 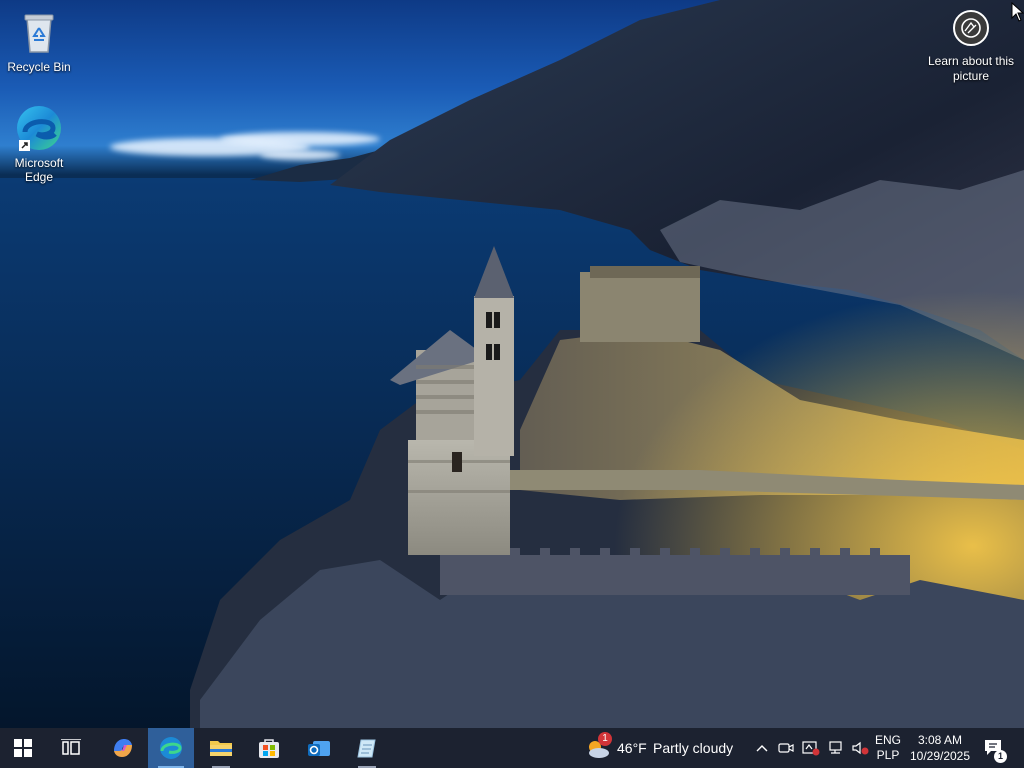 I want to click on store-button, so click(x=269, y=748).